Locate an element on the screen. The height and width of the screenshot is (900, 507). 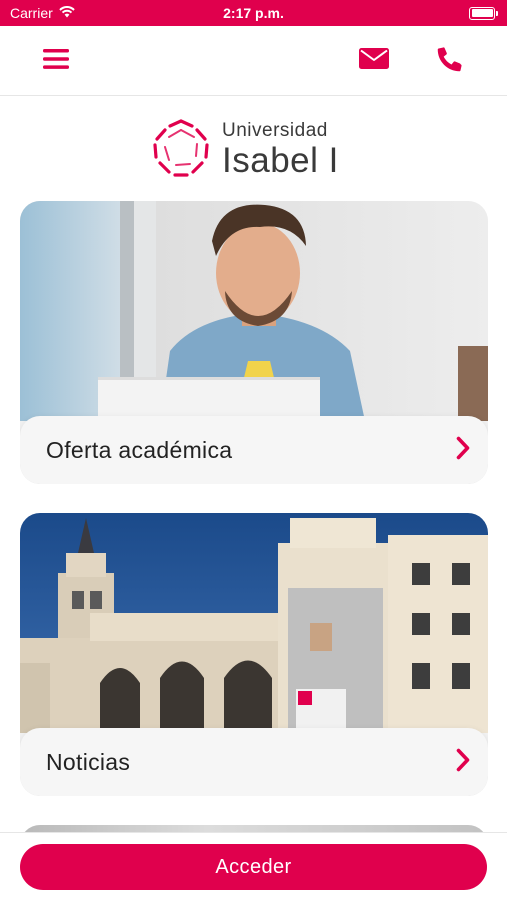
battery-icon is located at coordinates (483, 13).